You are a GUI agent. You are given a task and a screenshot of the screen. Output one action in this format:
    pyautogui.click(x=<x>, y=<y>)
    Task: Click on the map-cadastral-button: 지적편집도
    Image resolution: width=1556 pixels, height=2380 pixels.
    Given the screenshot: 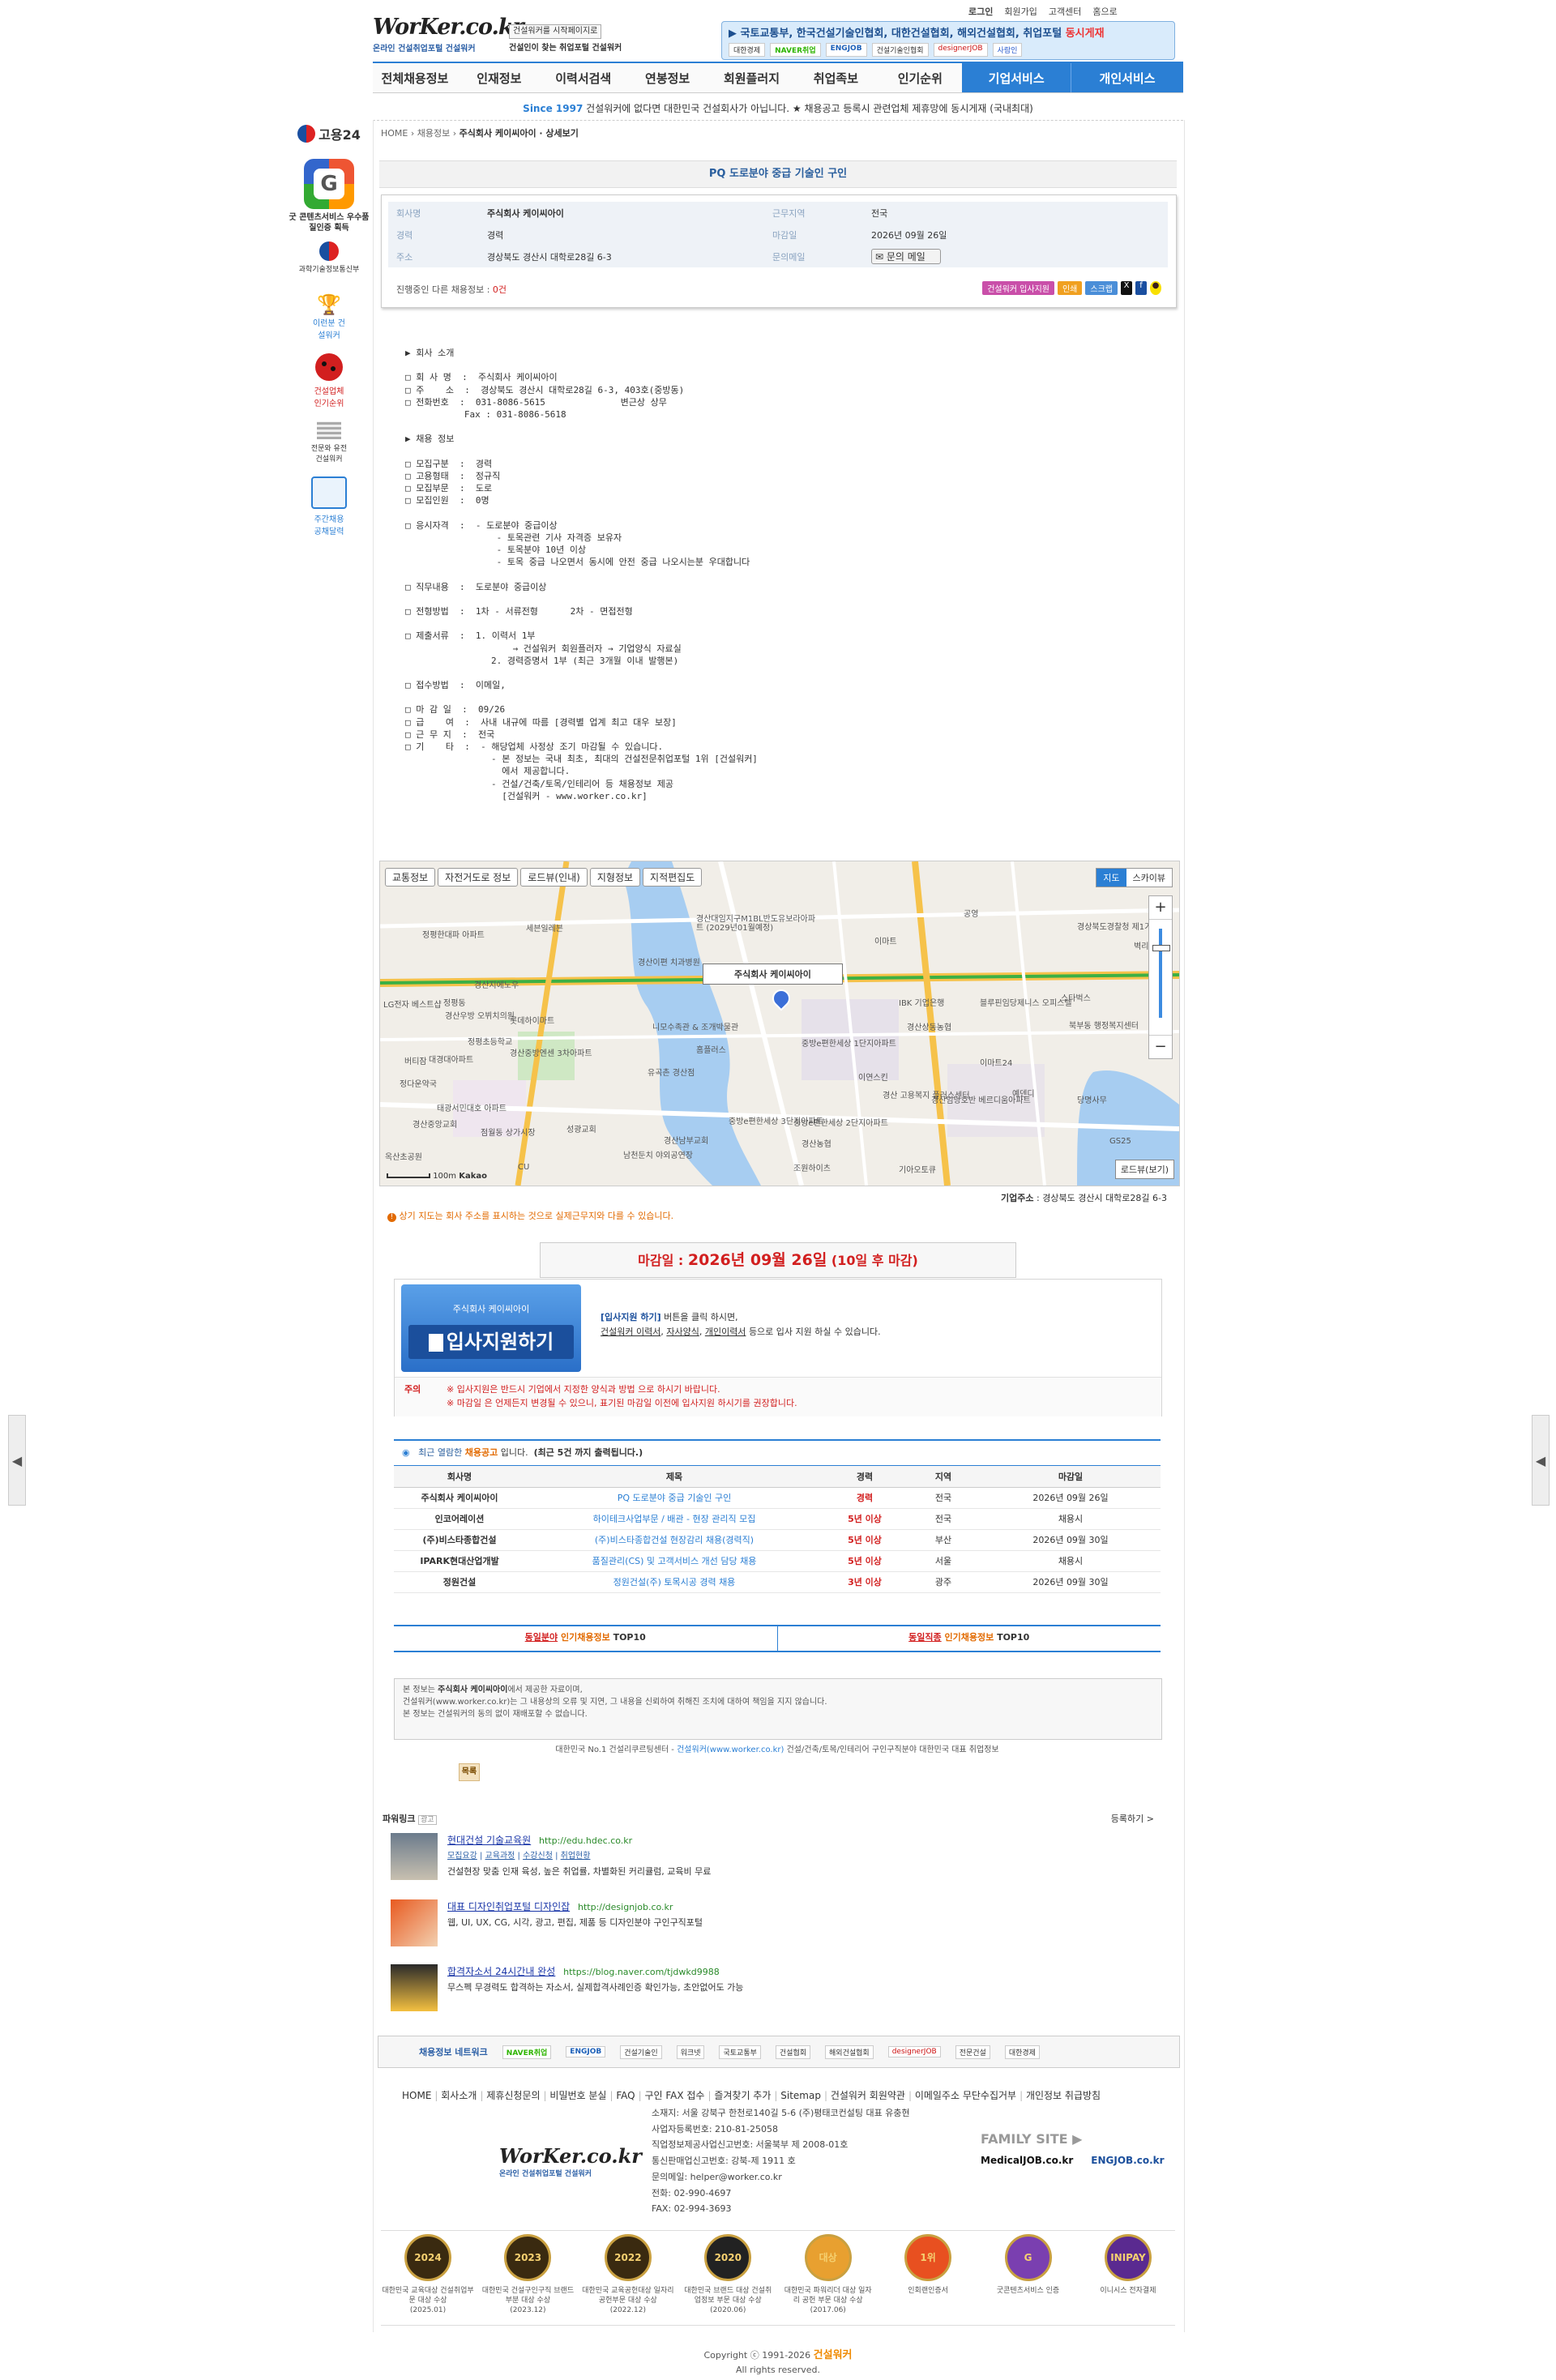 What is the action you would take?
    pyautogui.click(x=673, y=878)
    